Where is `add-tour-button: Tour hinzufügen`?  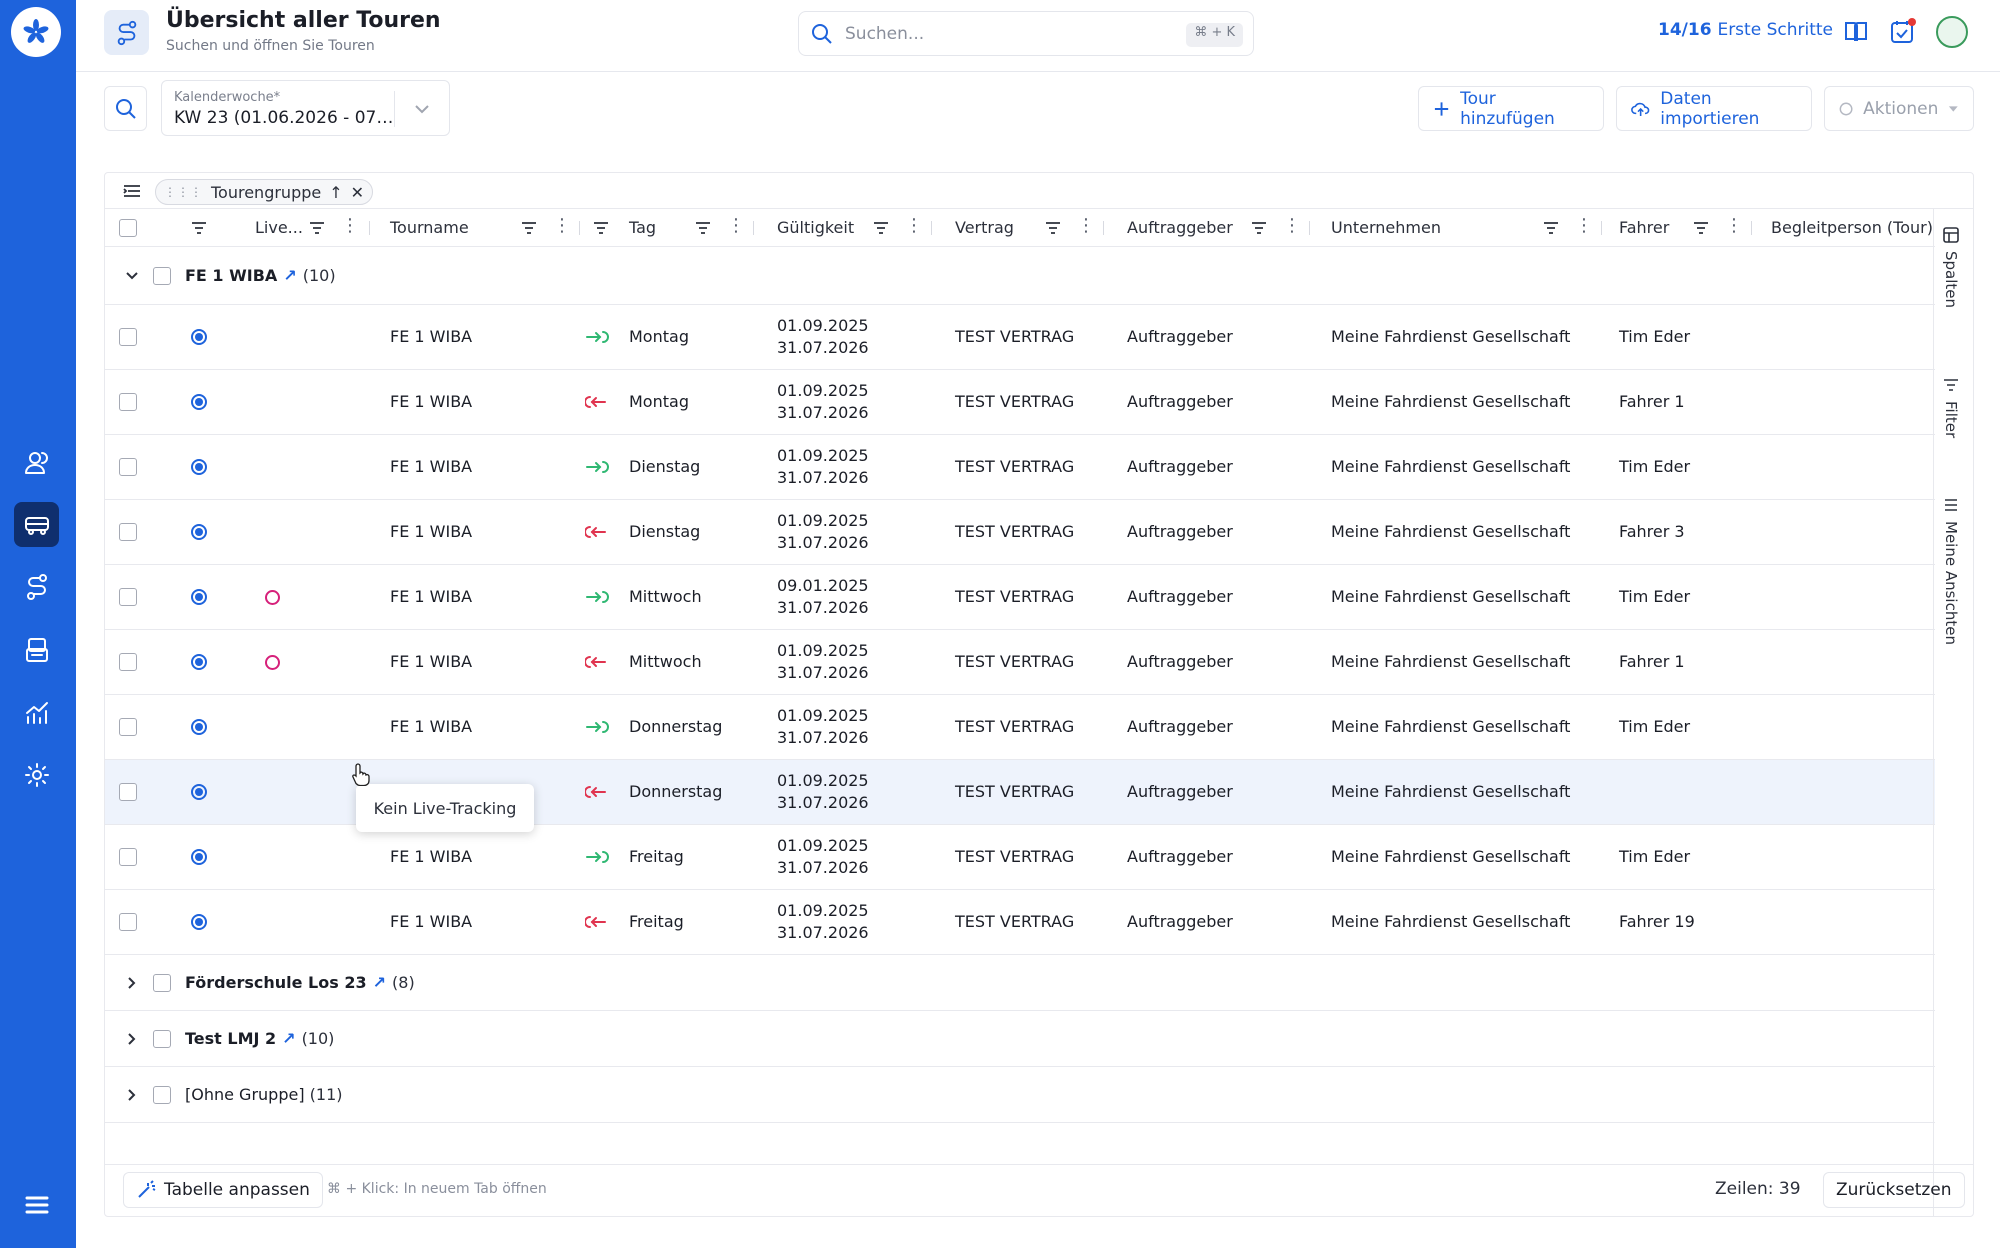
add-tour-button: Tour hinzufügen is located at coordinates (1511, 108).